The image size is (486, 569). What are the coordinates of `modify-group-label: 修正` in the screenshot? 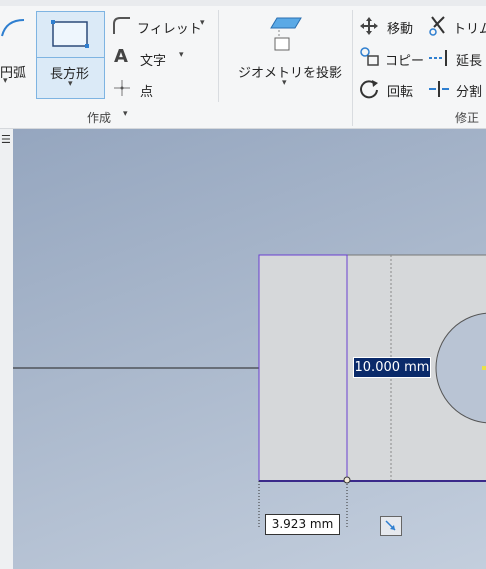 It's located at (467, 118).